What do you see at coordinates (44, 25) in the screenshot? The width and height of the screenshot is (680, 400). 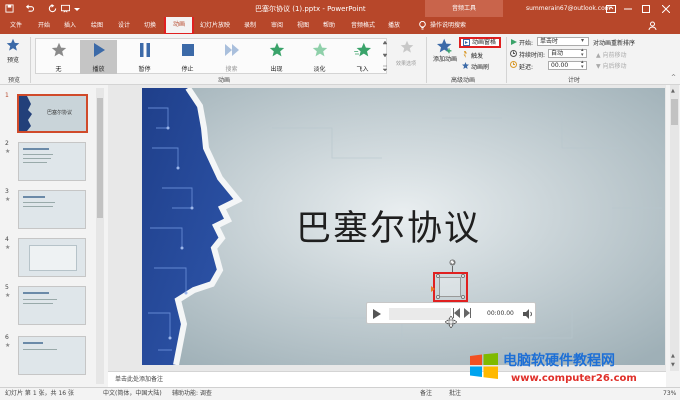 I see `tab-home: 开始` at bounding box center [44, 25].